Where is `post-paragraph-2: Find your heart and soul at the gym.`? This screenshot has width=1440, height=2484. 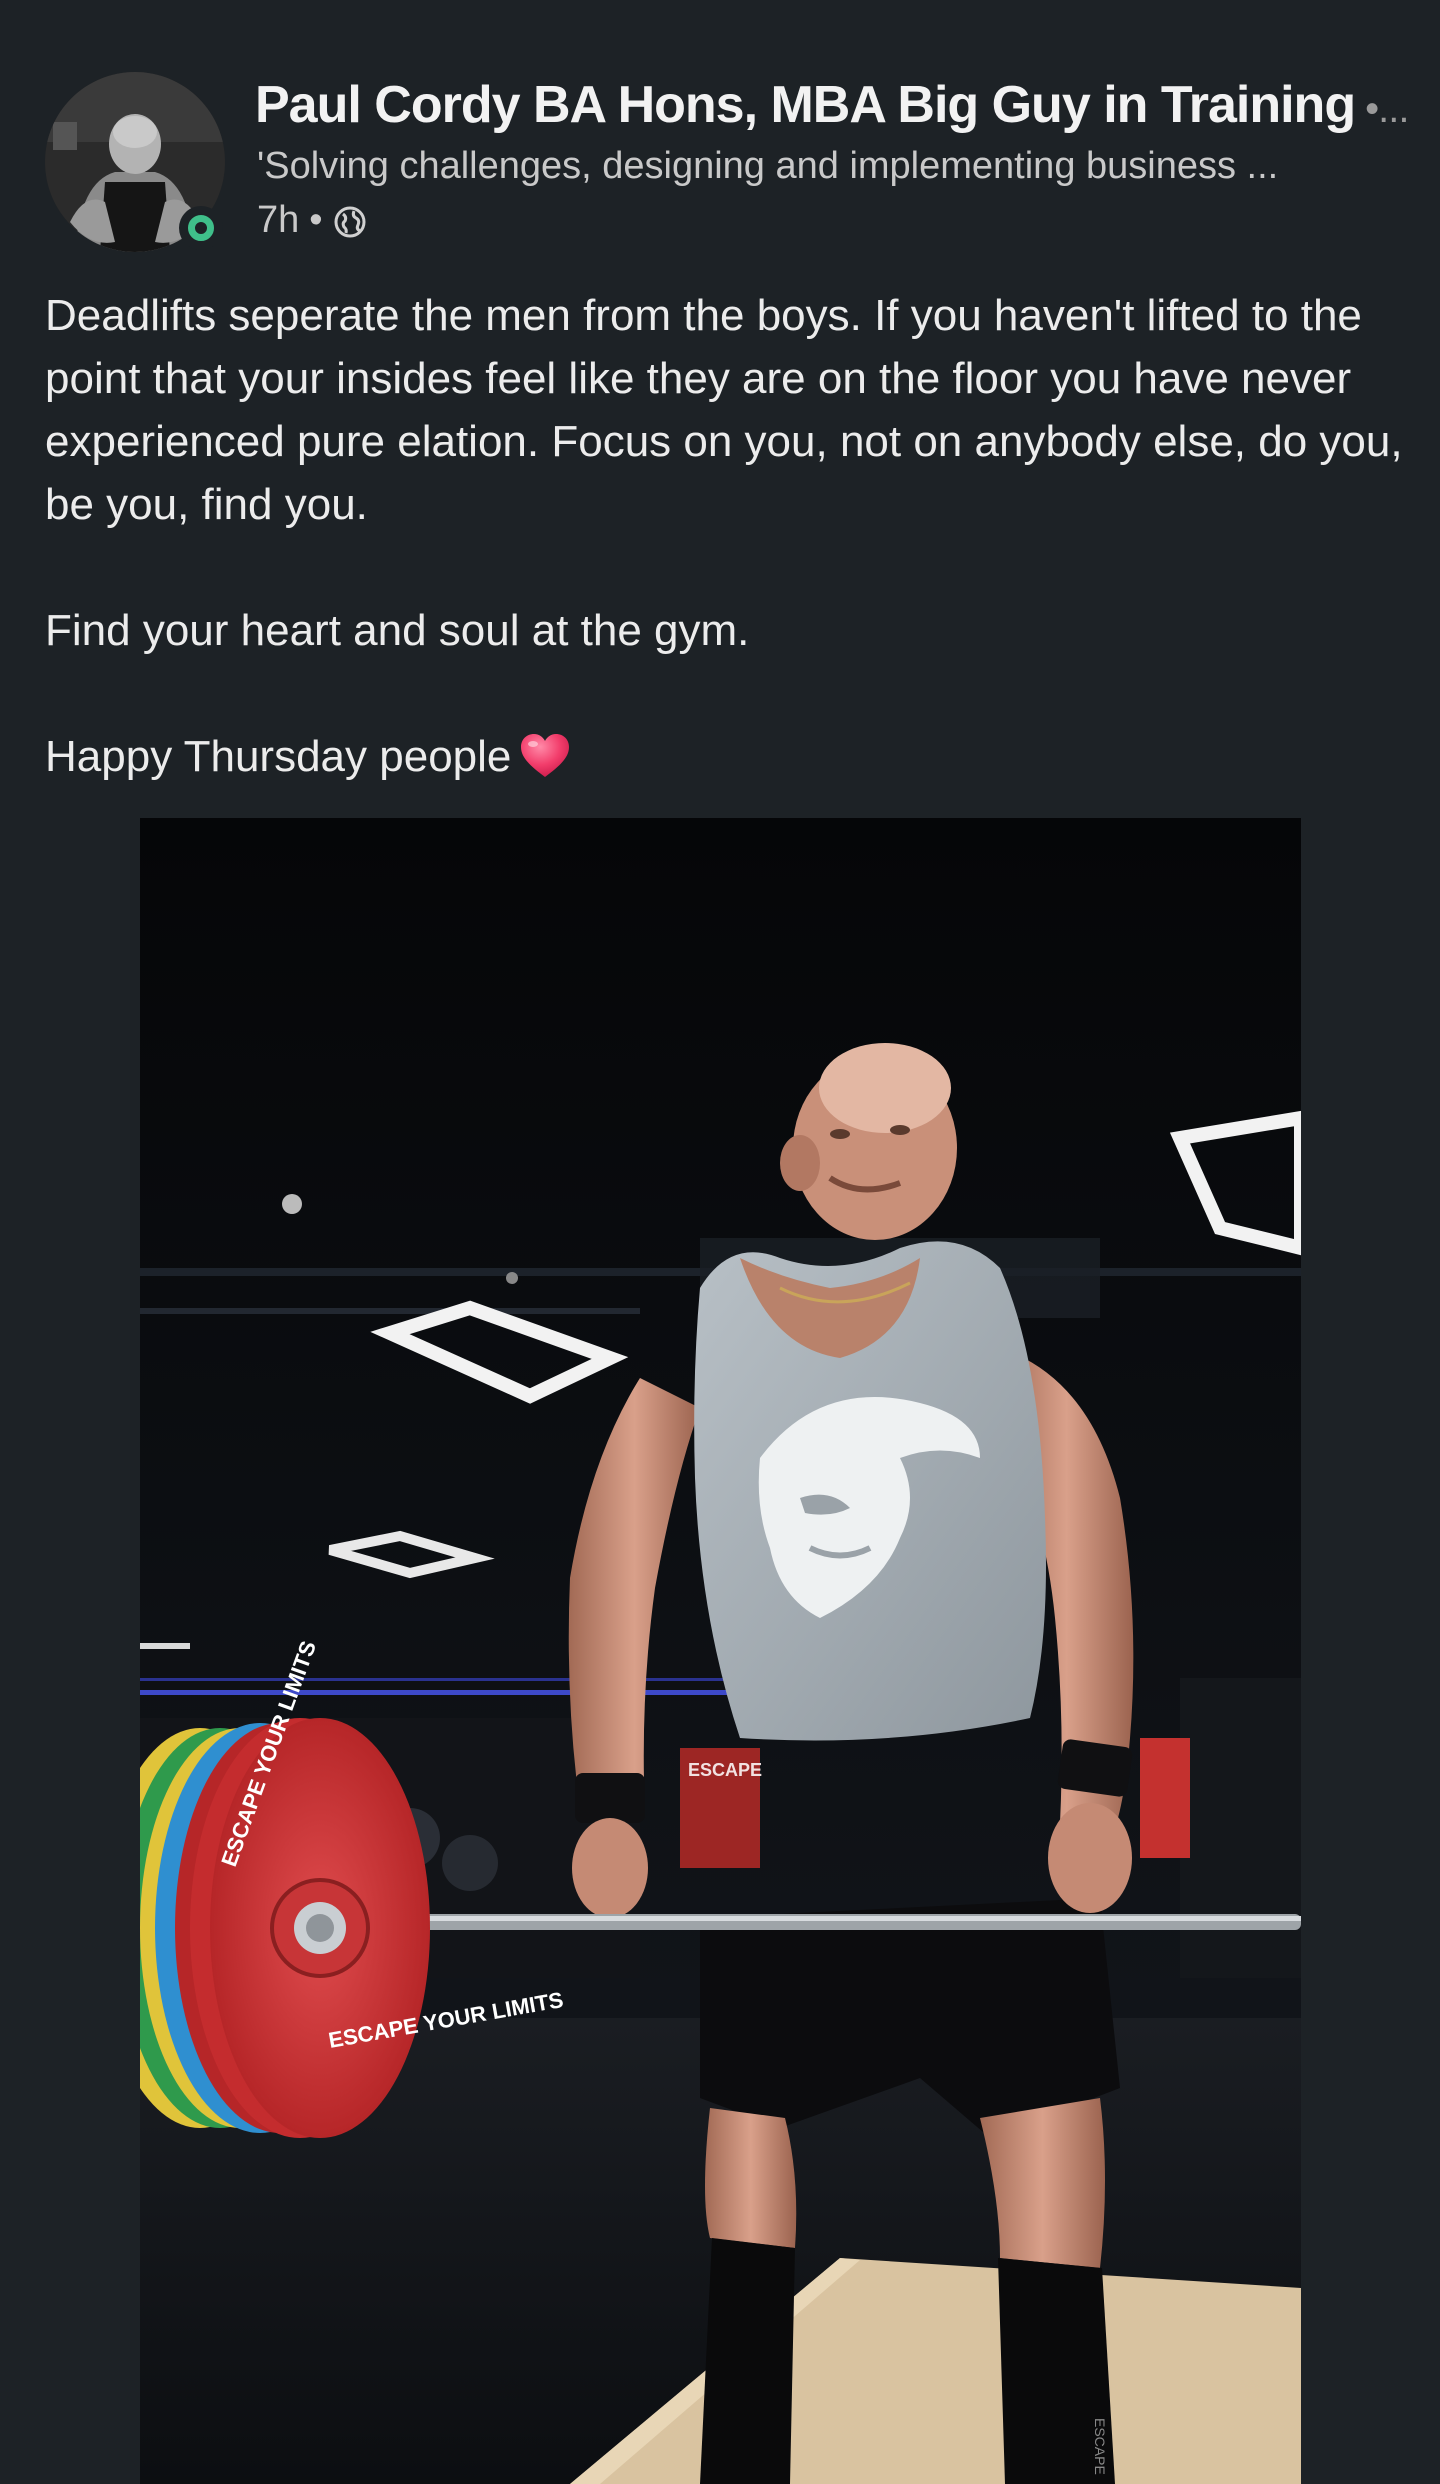 post-paragraph-2: Find your heart and soul at the gym. is located at coordinates (397, 630).